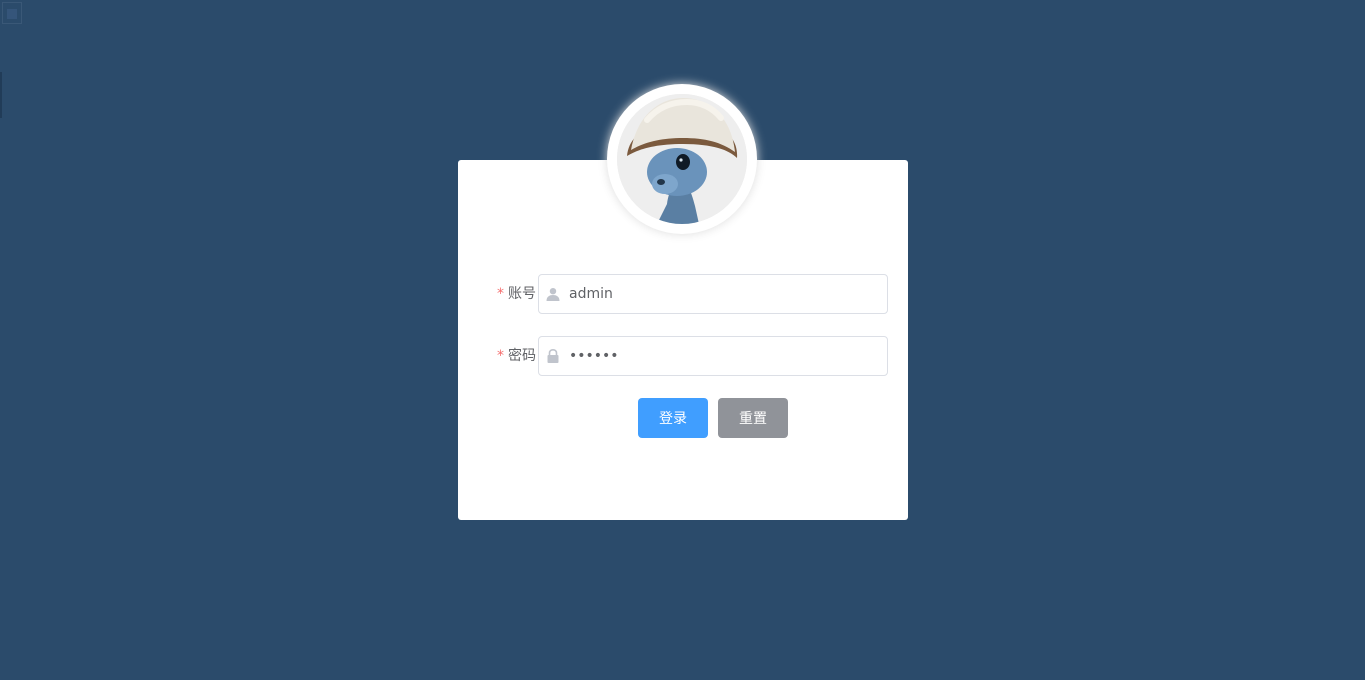  I want to click on avatar-ring, so click(682, 159).